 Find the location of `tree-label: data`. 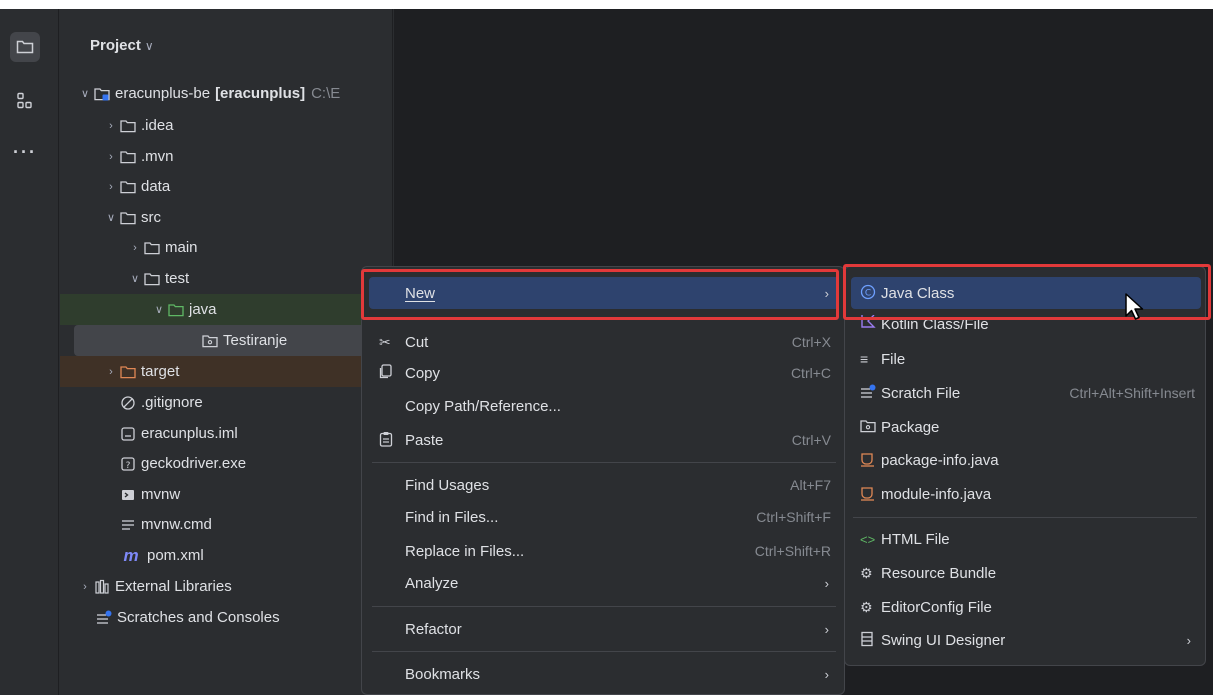

tree-label: data is located at coordinates (156, 186).